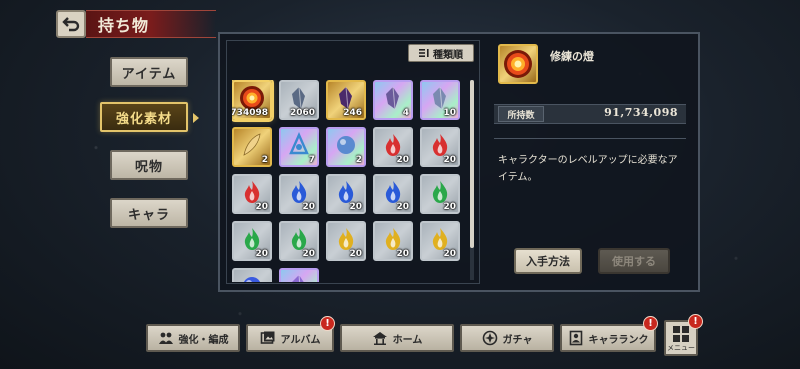 The height and width of the screenshot is (369, 800). Describe the element at coordinates (650, 323) in the screenshot. I see `character-rank-alert-badge: !` at that location.